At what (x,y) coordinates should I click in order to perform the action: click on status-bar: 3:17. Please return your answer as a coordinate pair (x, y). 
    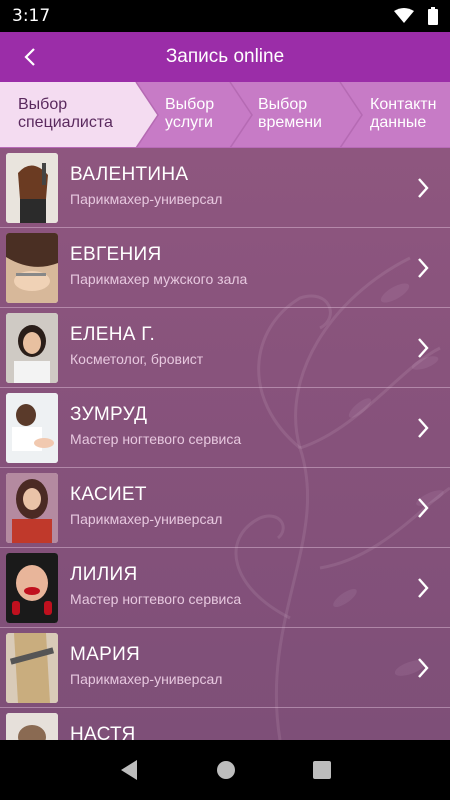
    Looking at the image, I should click on (225, 16).